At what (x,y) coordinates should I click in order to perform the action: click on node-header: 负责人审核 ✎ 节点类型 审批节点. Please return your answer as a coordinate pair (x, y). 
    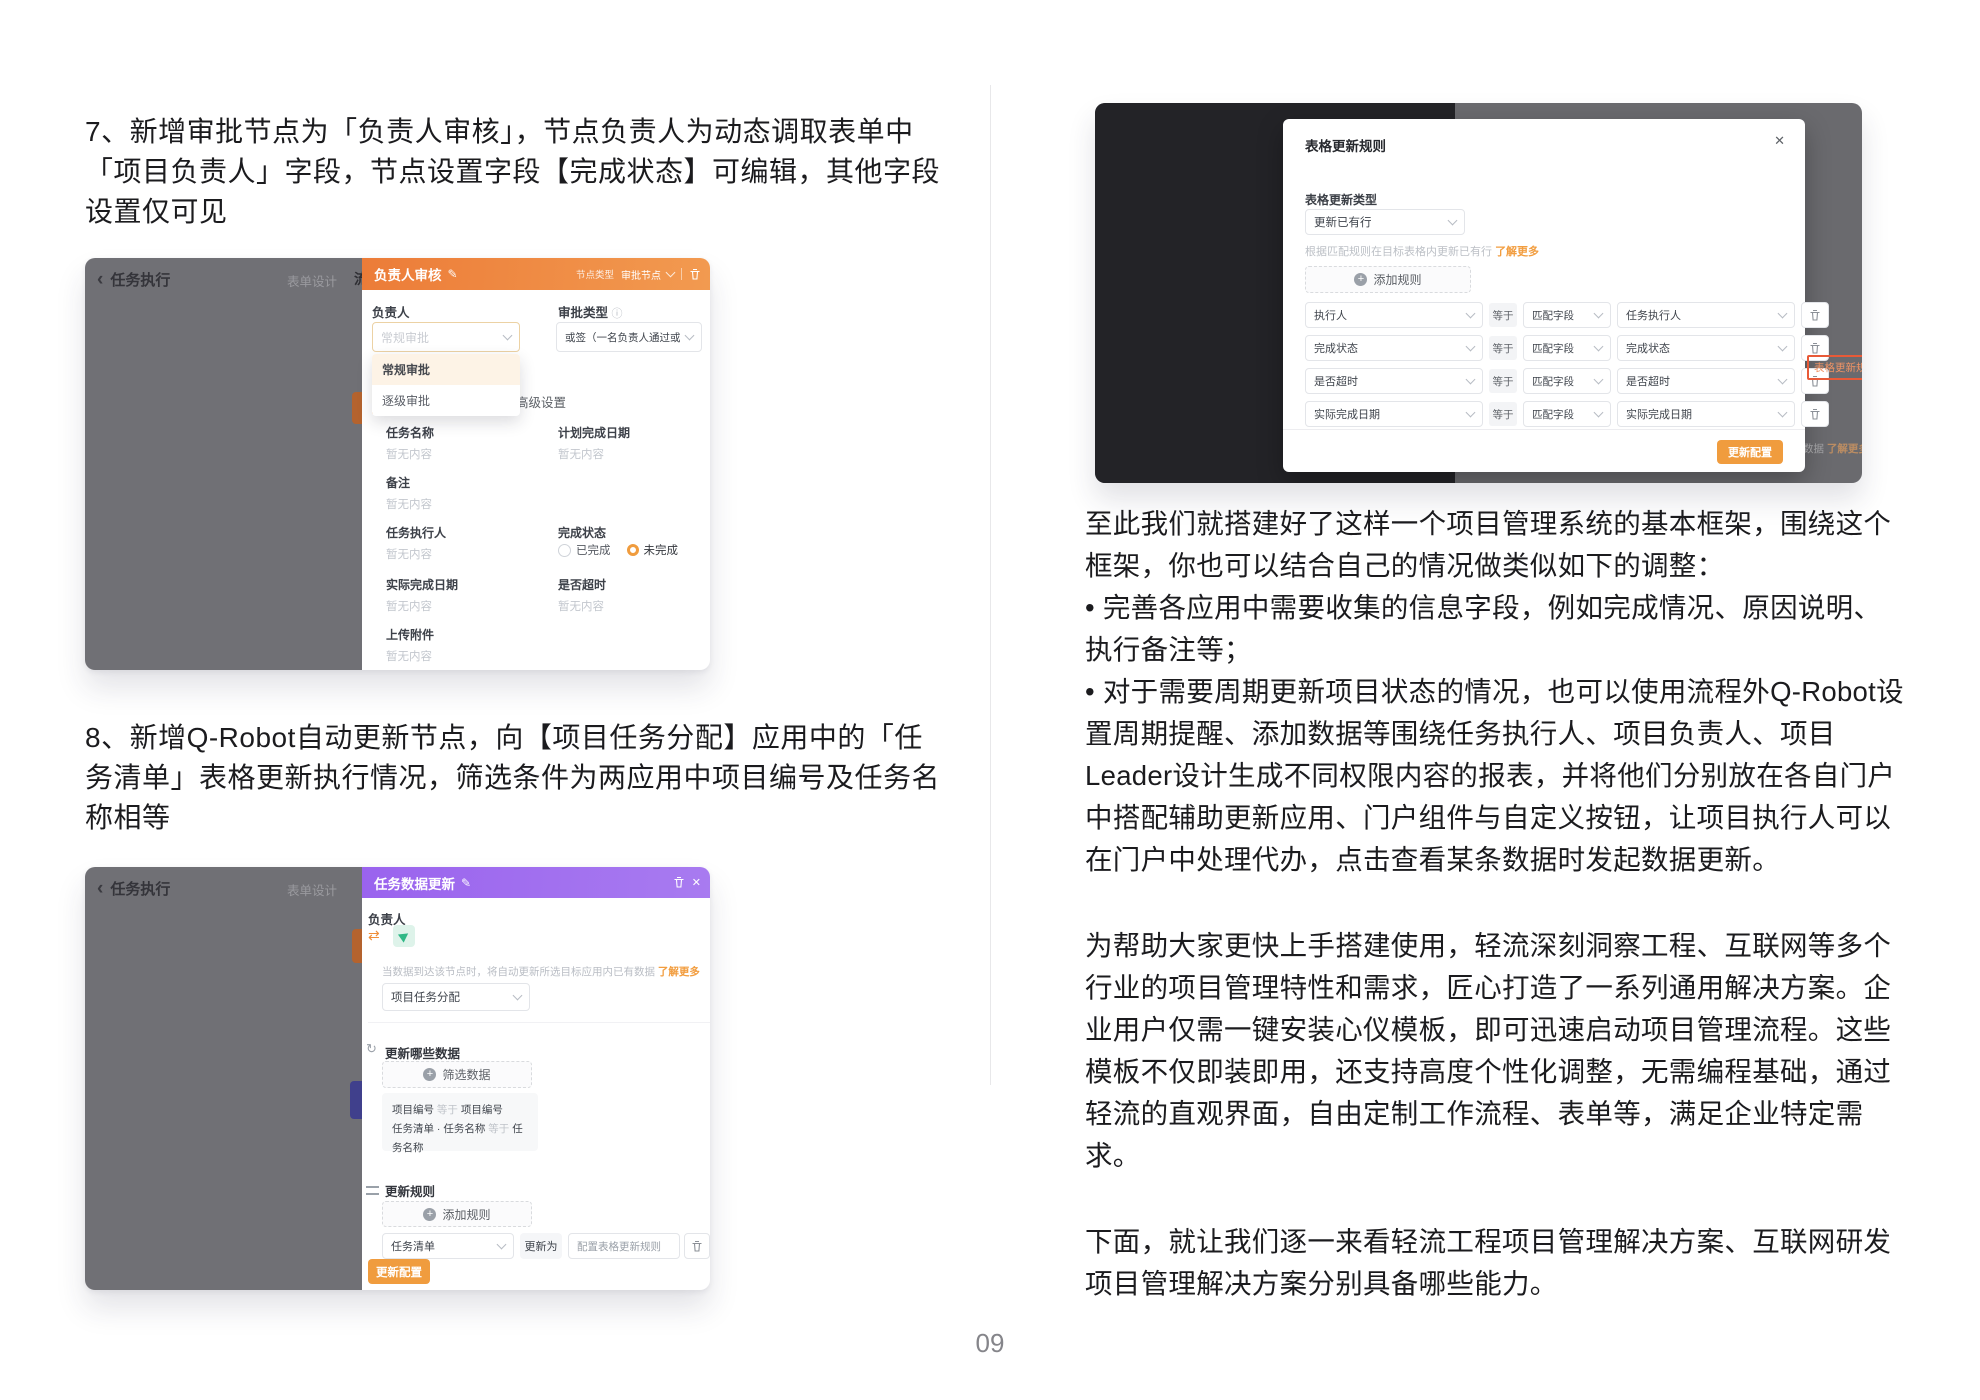
    Looking at the image, I should click on (536, 274).